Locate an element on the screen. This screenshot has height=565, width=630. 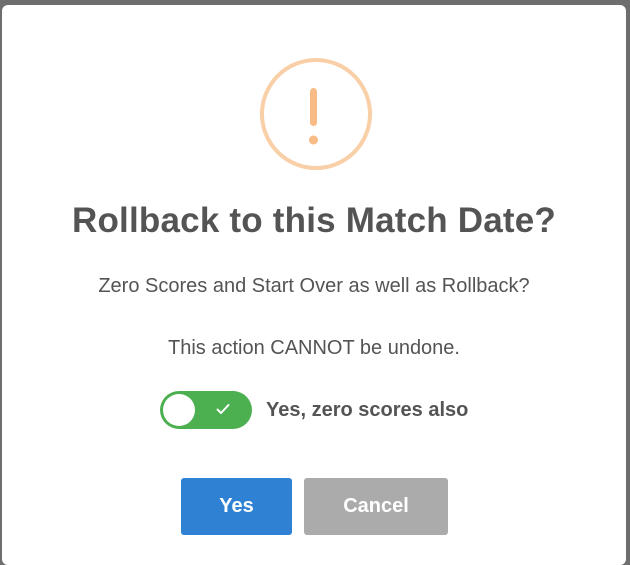
dialog-title: Rollback to this Match Date? is located at coordinates (314, 220).